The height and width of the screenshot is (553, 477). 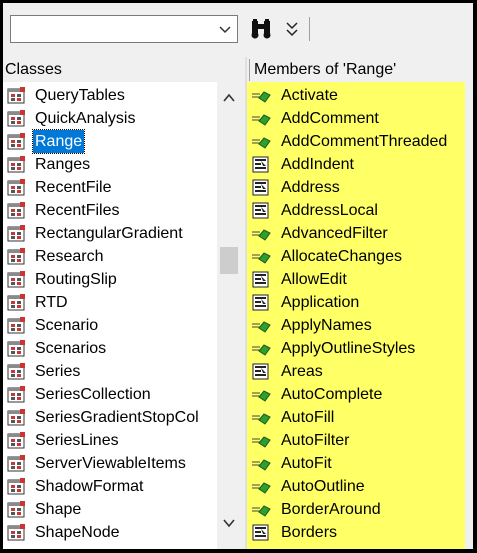 I want to click on member-item: BorderAround, so click(x=356, y=509).